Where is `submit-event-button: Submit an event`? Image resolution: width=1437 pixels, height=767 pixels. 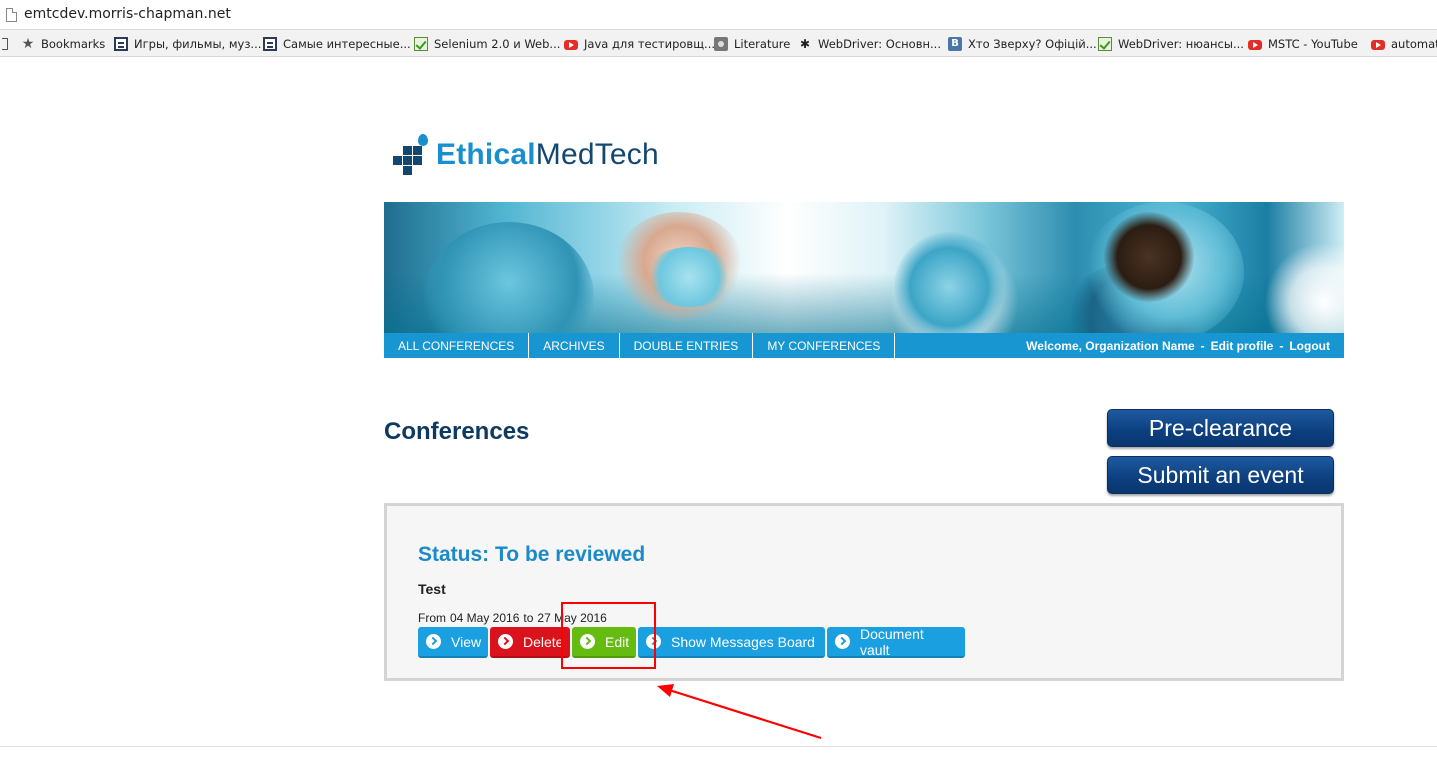 submit-event-button: Submit an event is located at coordinates (1220, 475).